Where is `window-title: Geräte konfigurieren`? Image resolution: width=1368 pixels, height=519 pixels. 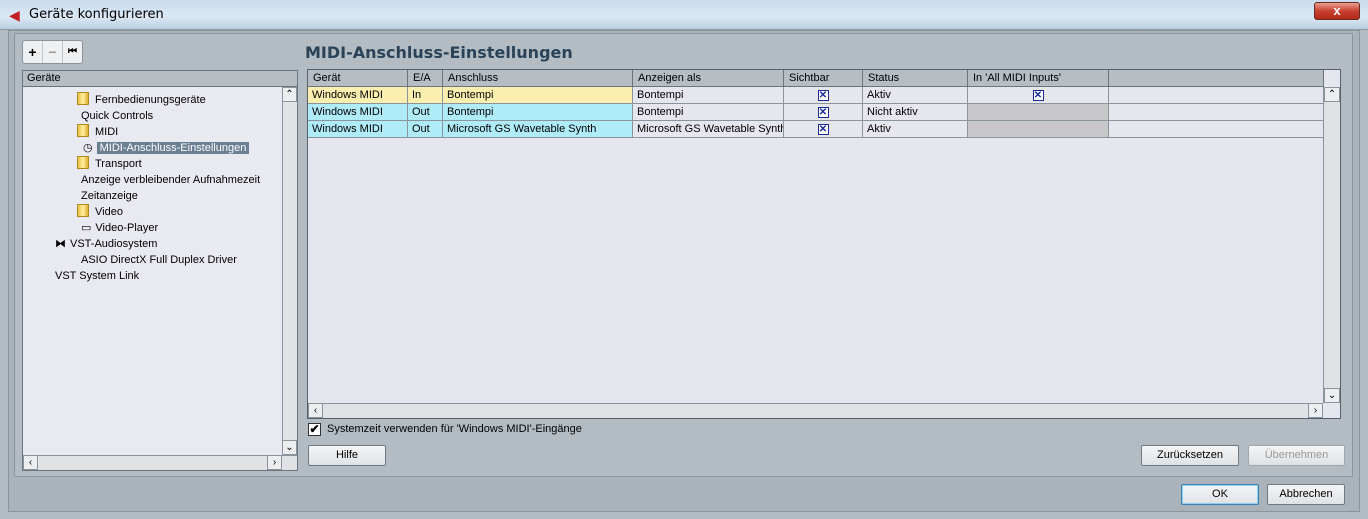 window-title: Geräte konfigurieren is located at coordinates (96, 14).